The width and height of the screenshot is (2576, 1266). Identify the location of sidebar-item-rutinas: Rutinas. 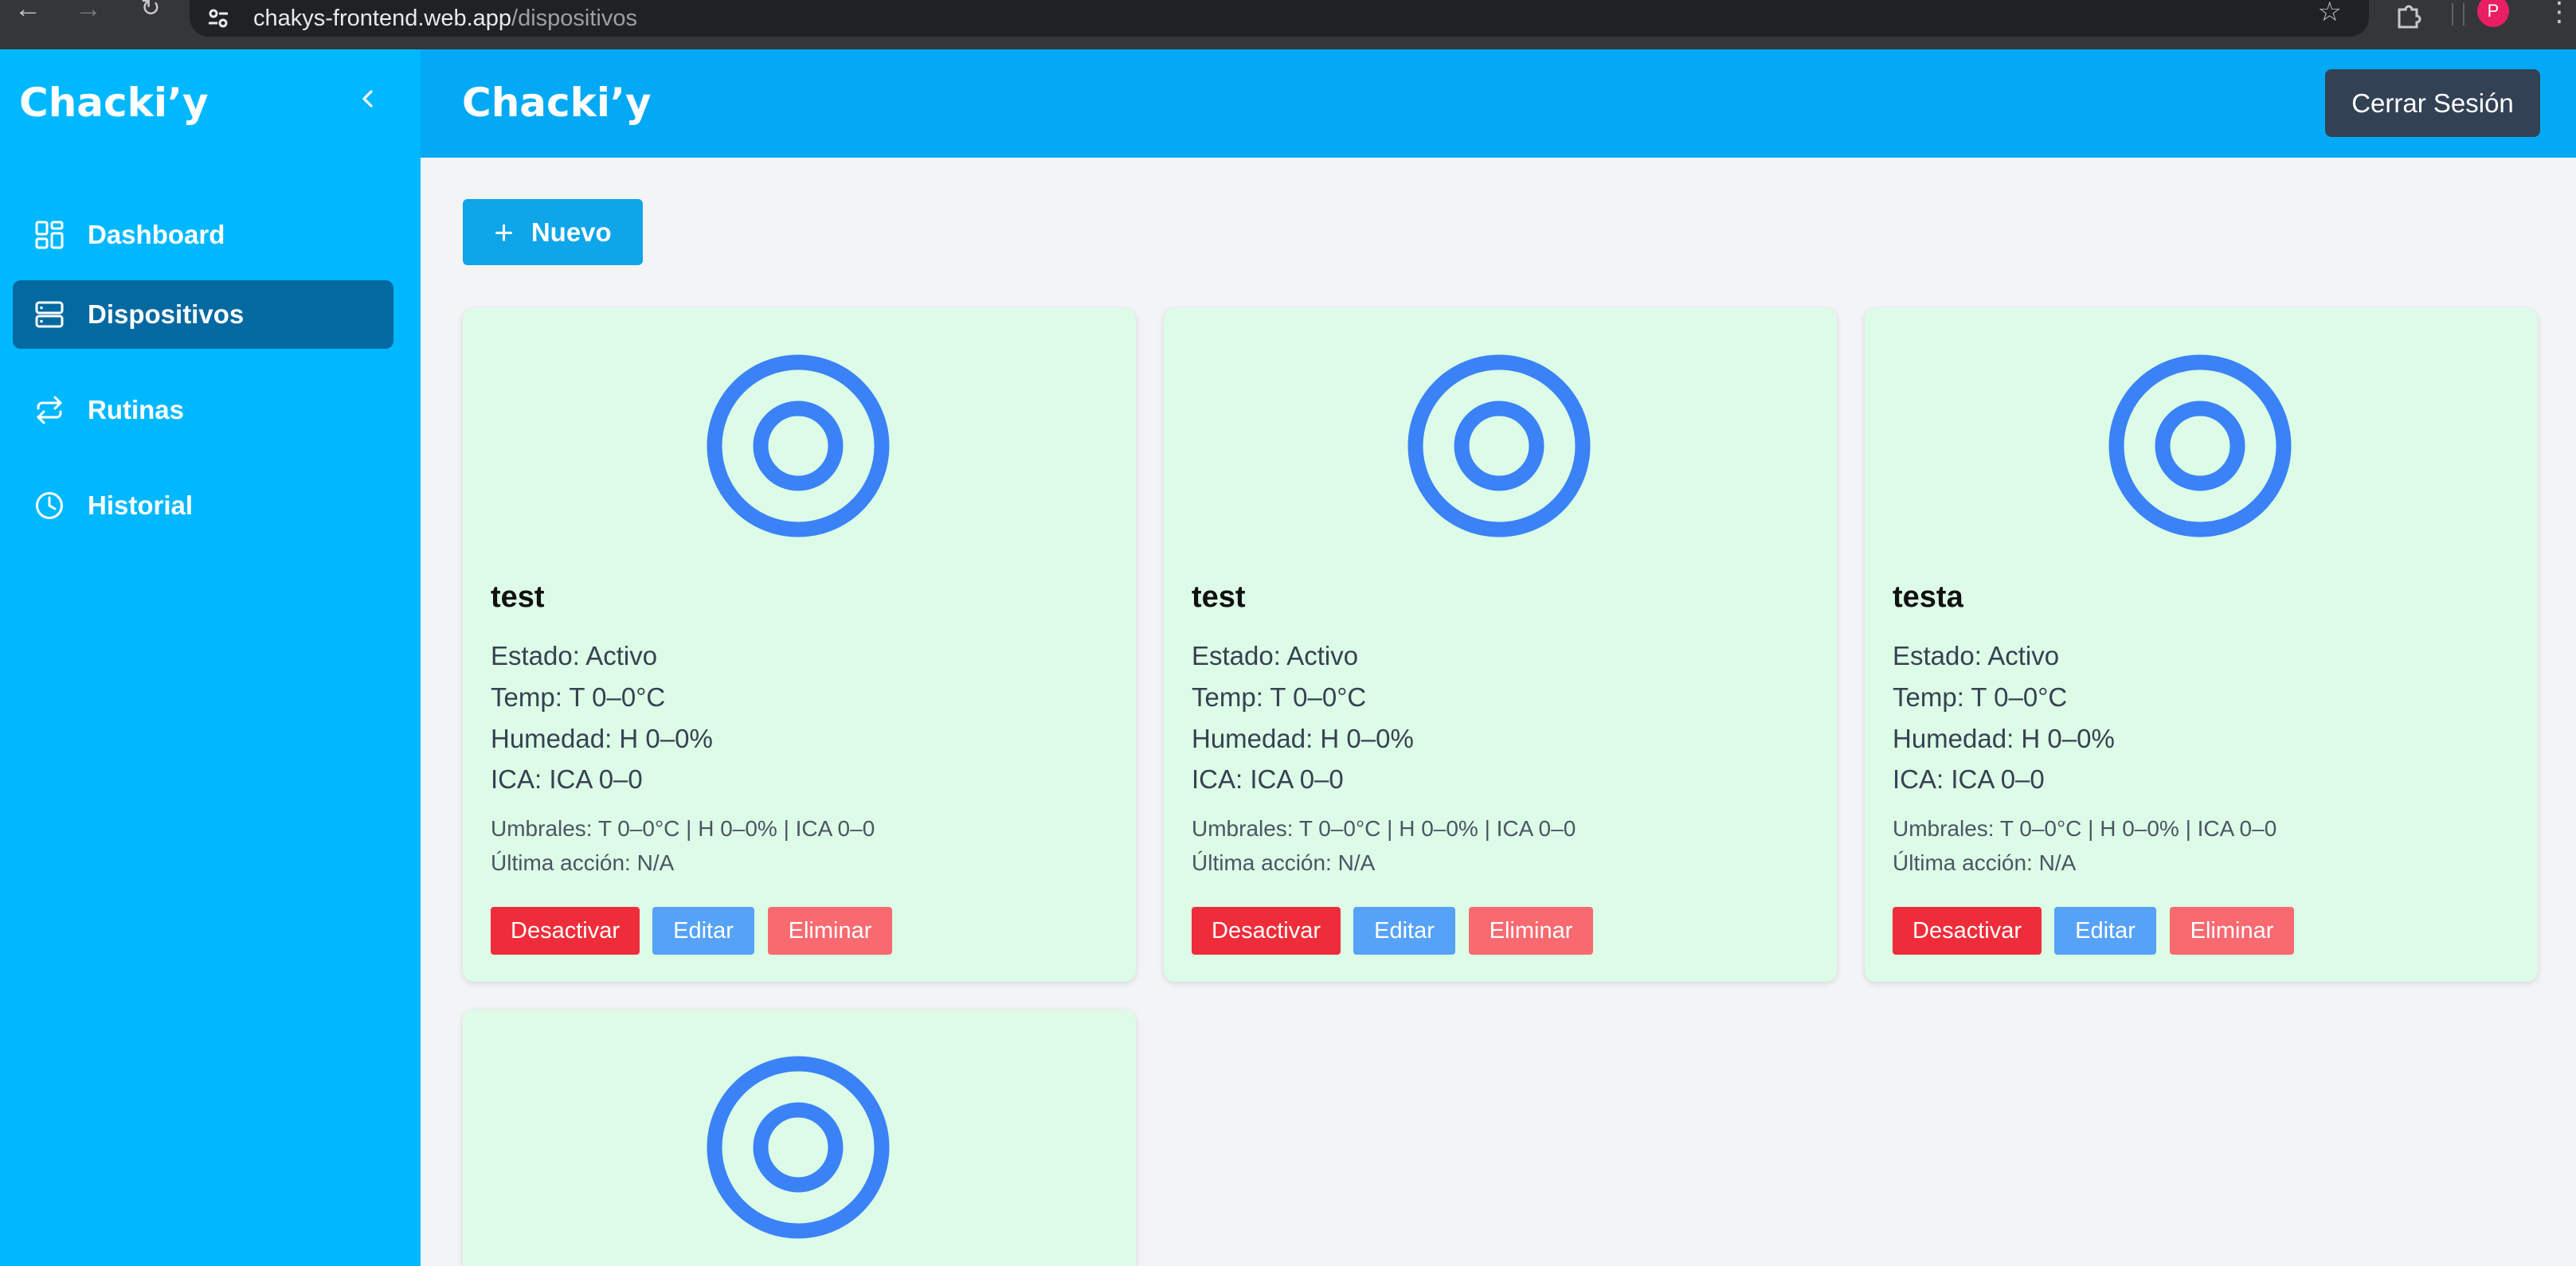
(203, 410).